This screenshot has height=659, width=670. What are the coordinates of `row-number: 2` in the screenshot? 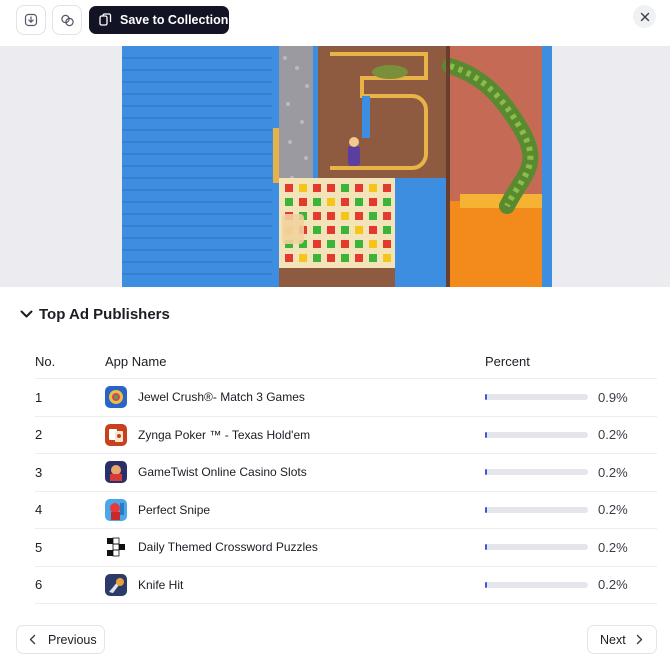 It's located at (39, 435).